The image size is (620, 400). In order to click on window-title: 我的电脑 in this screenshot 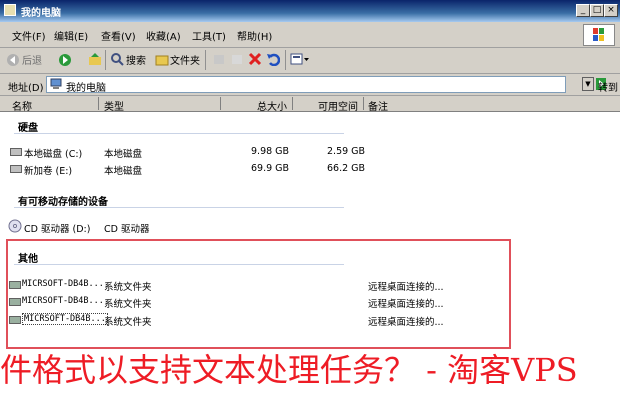, I will do `click(41, 13)`.